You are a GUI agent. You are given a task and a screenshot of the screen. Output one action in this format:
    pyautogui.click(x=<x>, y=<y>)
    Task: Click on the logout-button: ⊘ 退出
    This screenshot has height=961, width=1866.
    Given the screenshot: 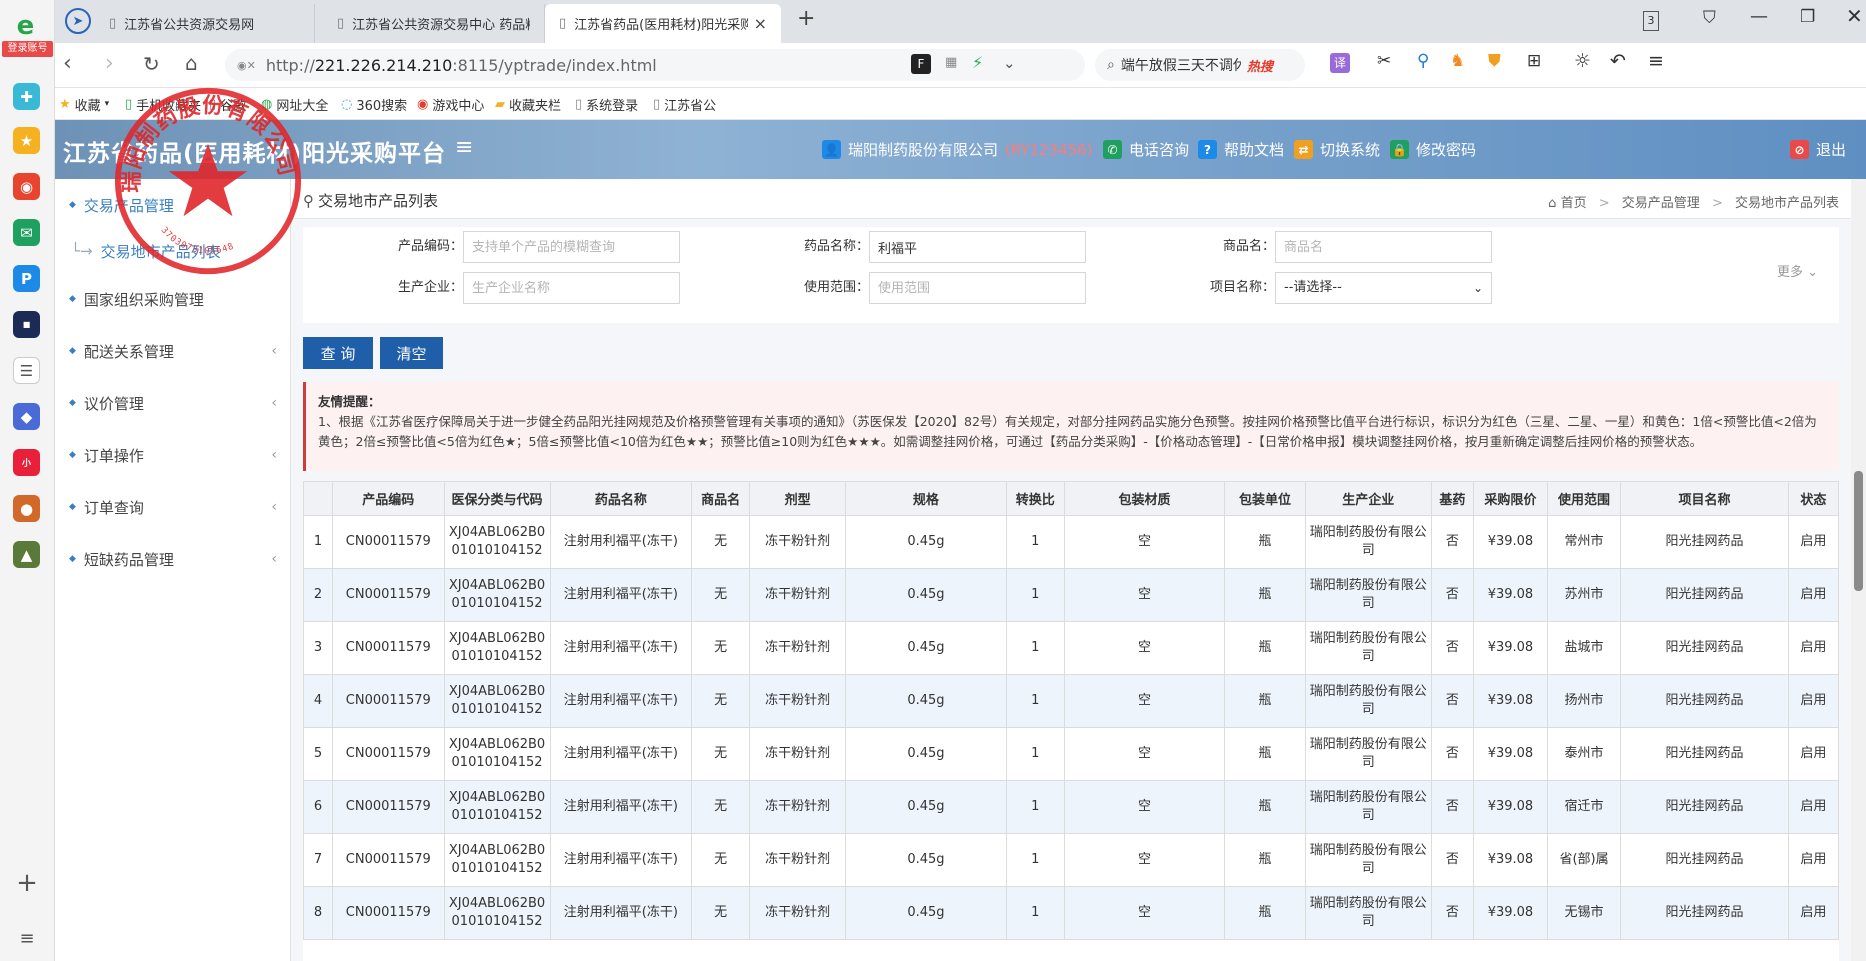 What is the action you would take?
    pyautogui.click(x=1818, y=149)
    